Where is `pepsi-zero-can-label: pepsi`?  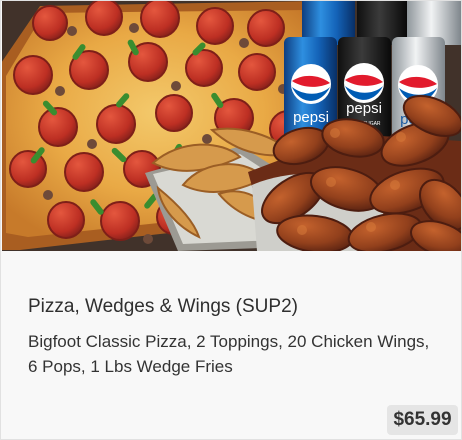 pepsi-zero-can-label: pepsi is located at coordinates (364, 108).